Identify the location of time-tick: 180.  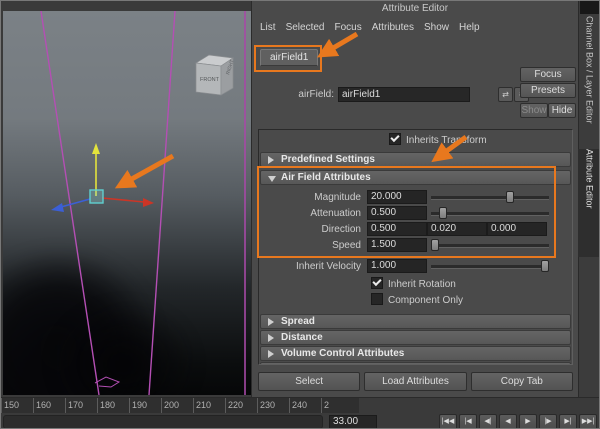
(113, 406).